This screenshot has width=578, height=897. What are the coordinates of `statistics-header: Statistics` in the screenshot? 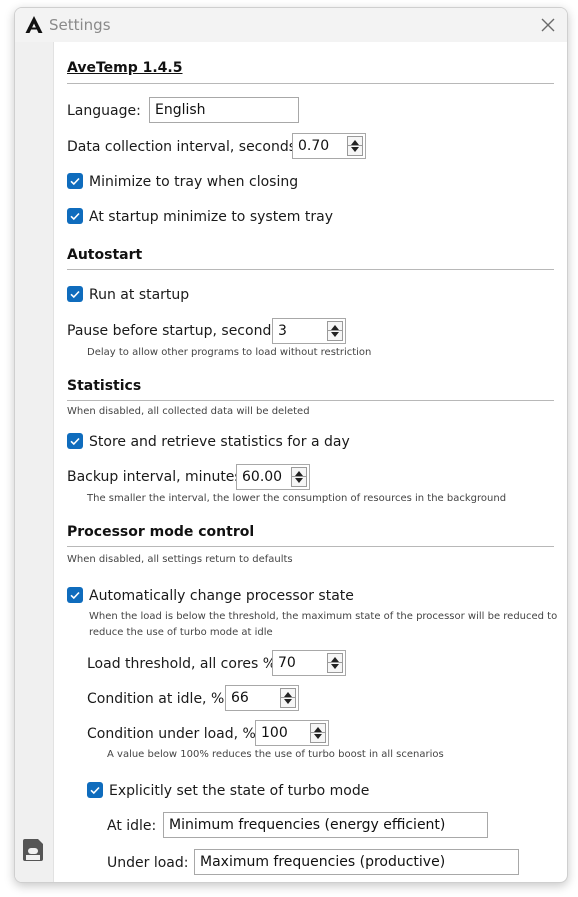 It's located at (104, 386).